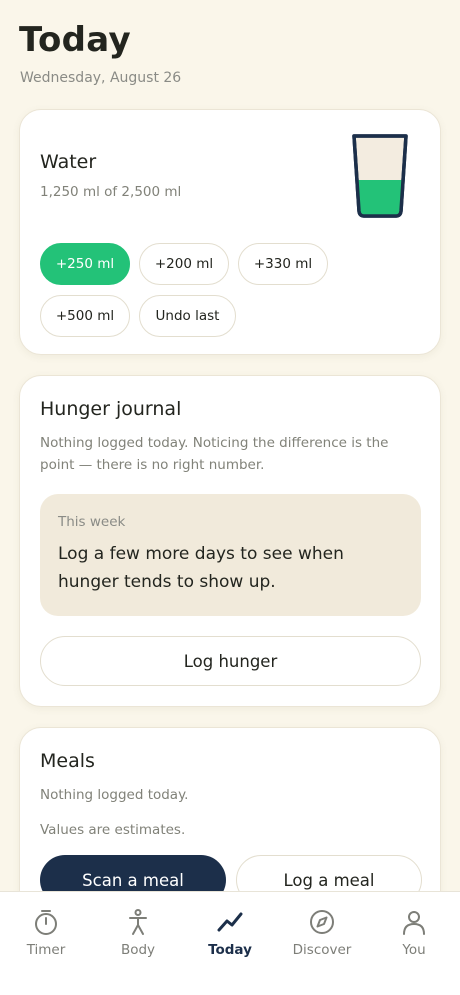 This screenshot has width=460, height=995. Describe the element at coordinates (138, 950) in the screenshot. I see `tab-body-label: Body` at that location.